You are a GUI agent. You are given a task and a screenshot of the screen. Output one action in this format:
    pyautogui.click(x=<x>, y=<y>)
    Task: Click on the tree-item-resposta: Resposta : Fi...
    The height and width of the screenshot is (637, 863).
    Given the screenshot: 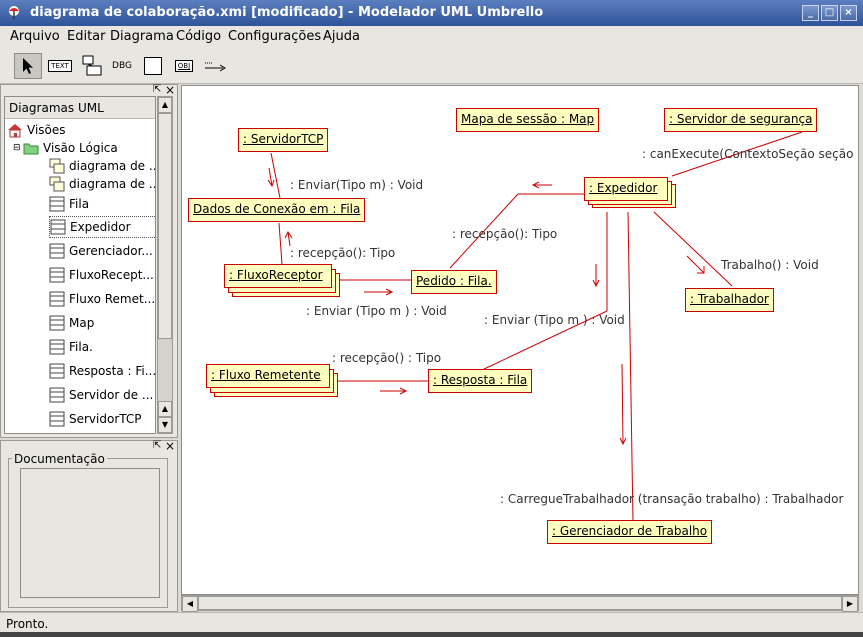 What is the action you would take?
    pyautogui.click(x=102, y=371)
    